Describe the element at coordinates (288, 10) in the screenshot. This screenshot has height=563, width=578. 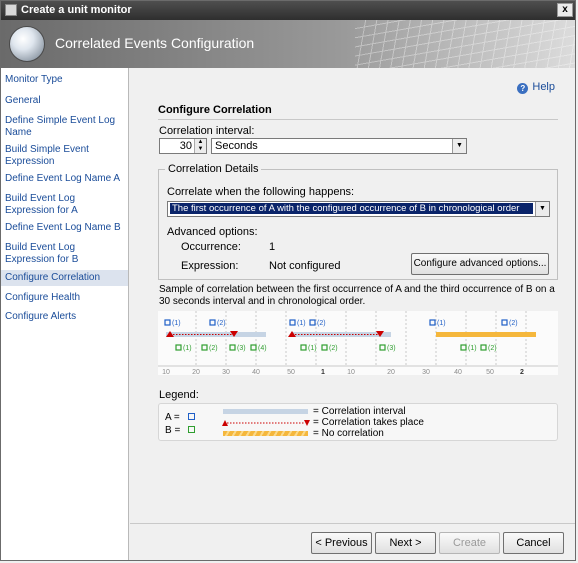
I see `title-bar: Create a unit monitor x` at that location.